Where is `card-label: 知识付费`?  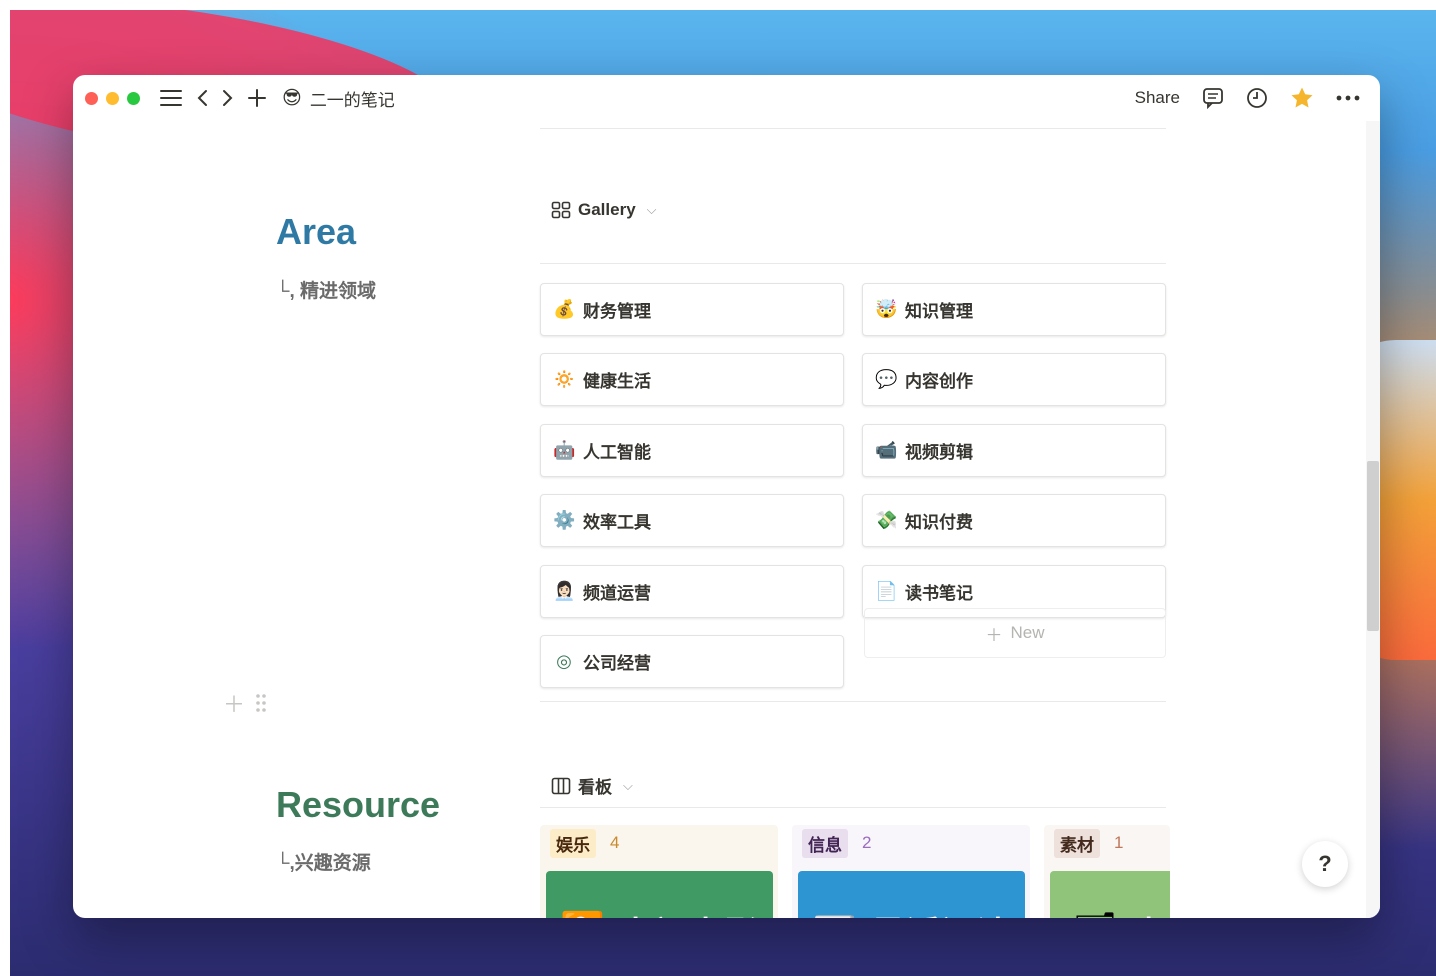 card-label: 知识付费 is located at coordinates (939, 523).